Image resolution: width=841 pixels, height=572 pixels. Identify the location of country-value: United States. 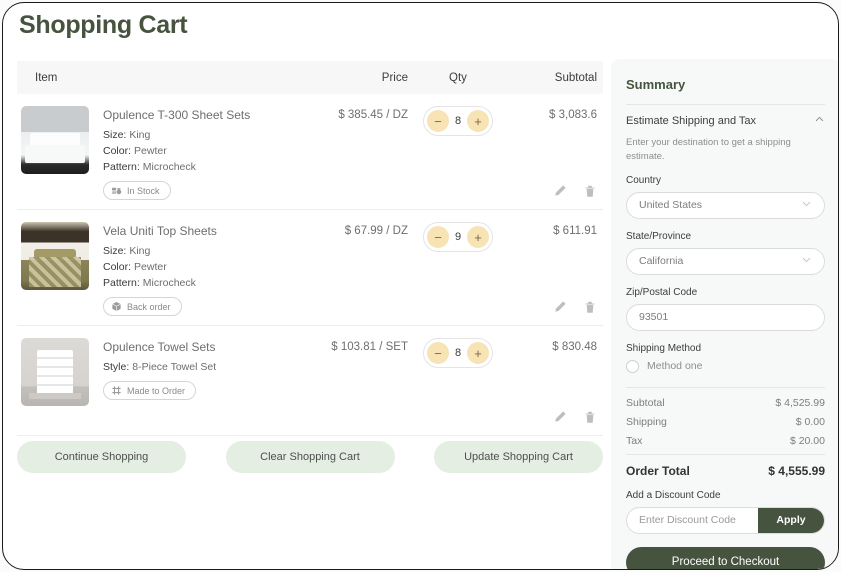
(671, 205).